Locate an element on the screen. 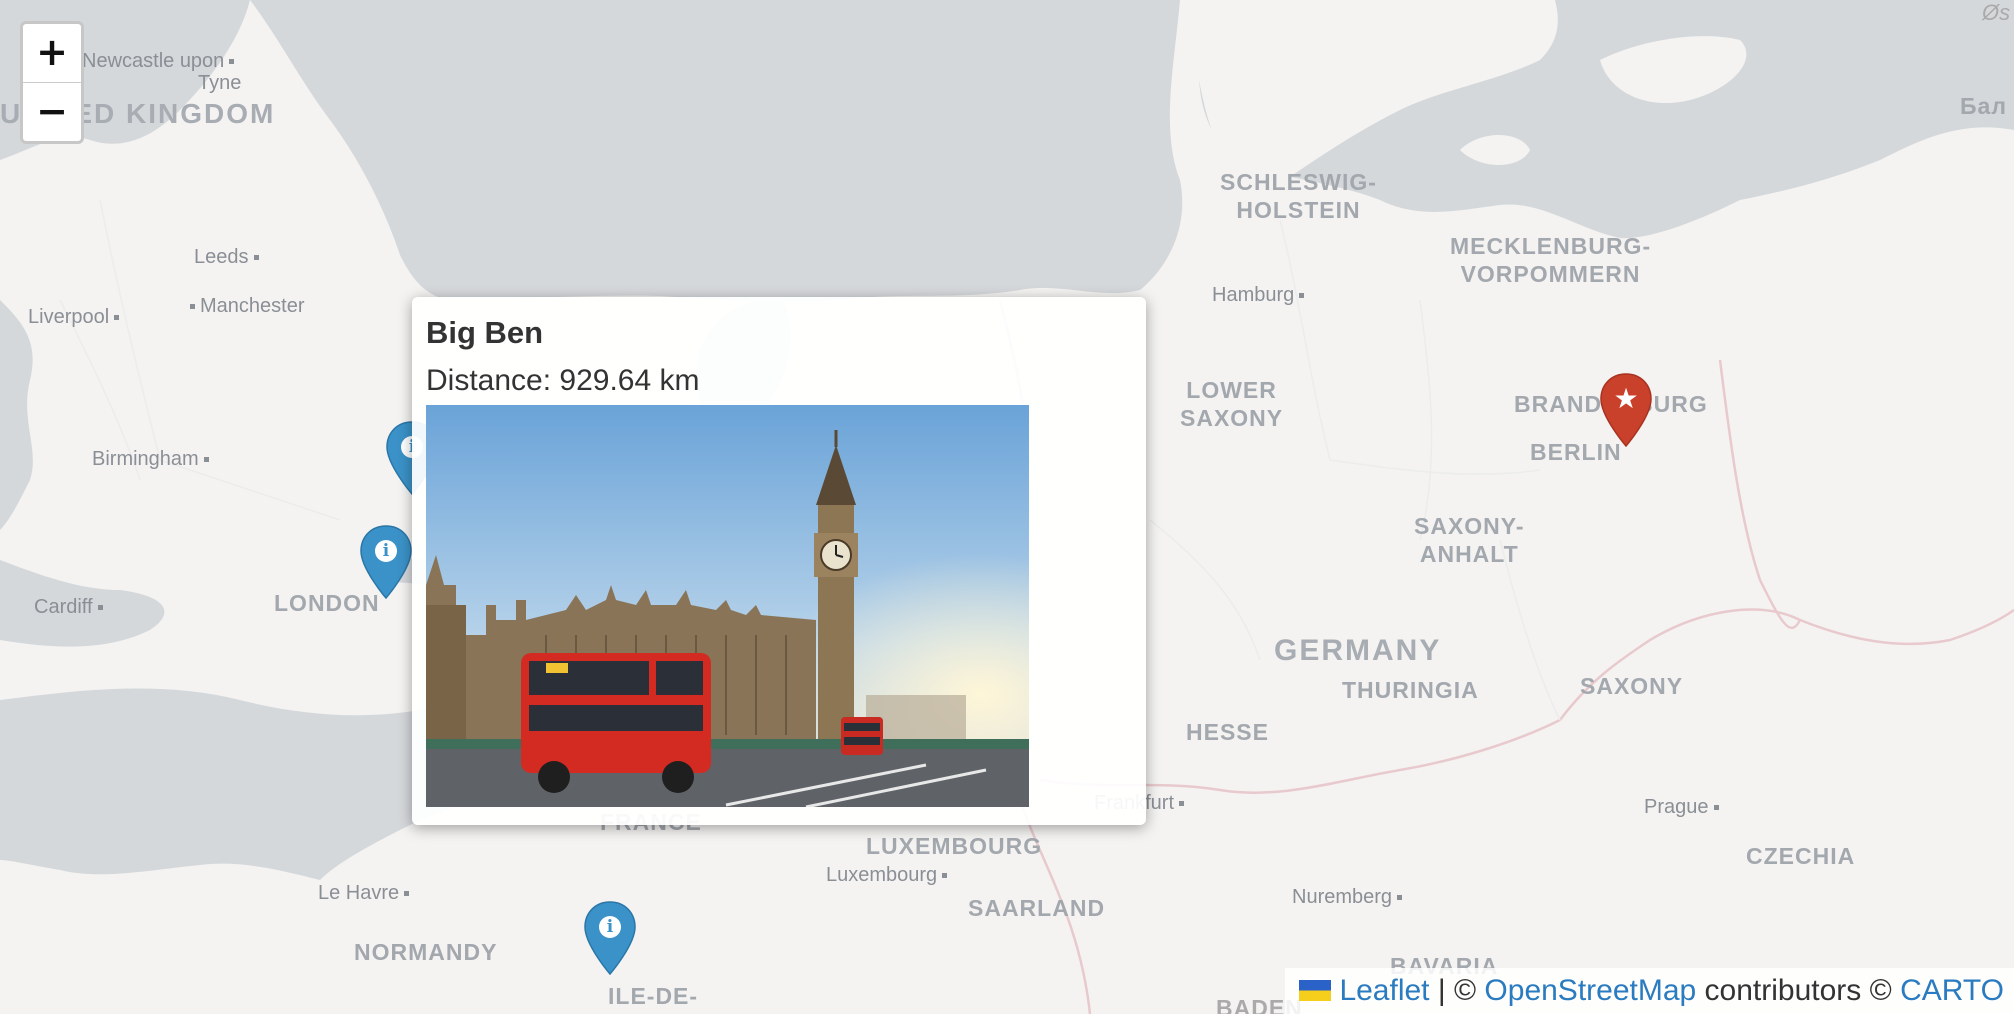 The image size is (2014, 1014). openstreetmap-link: OpenStreetMap is located at coordinates (1590, 990).